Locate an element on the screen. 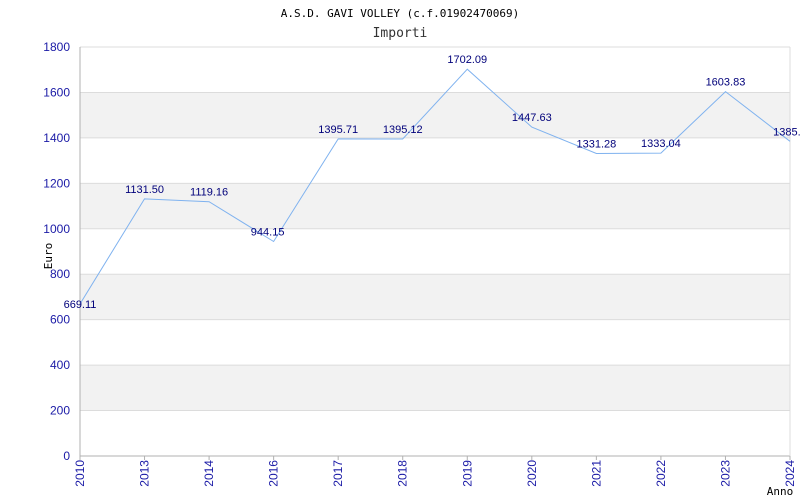 The image size is (800, 500). chart-subtitle: Importi is located at coordinates (400, 33).